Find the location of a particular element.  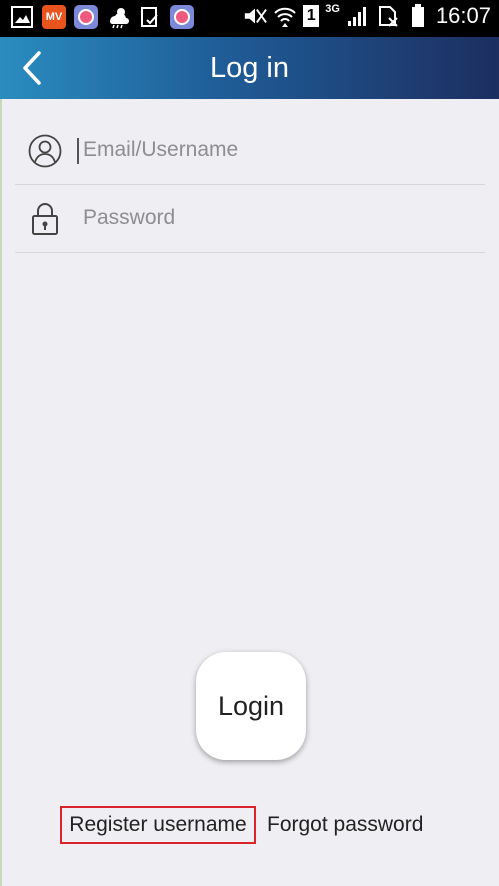

user-icon is located at coordinates (45, 151).